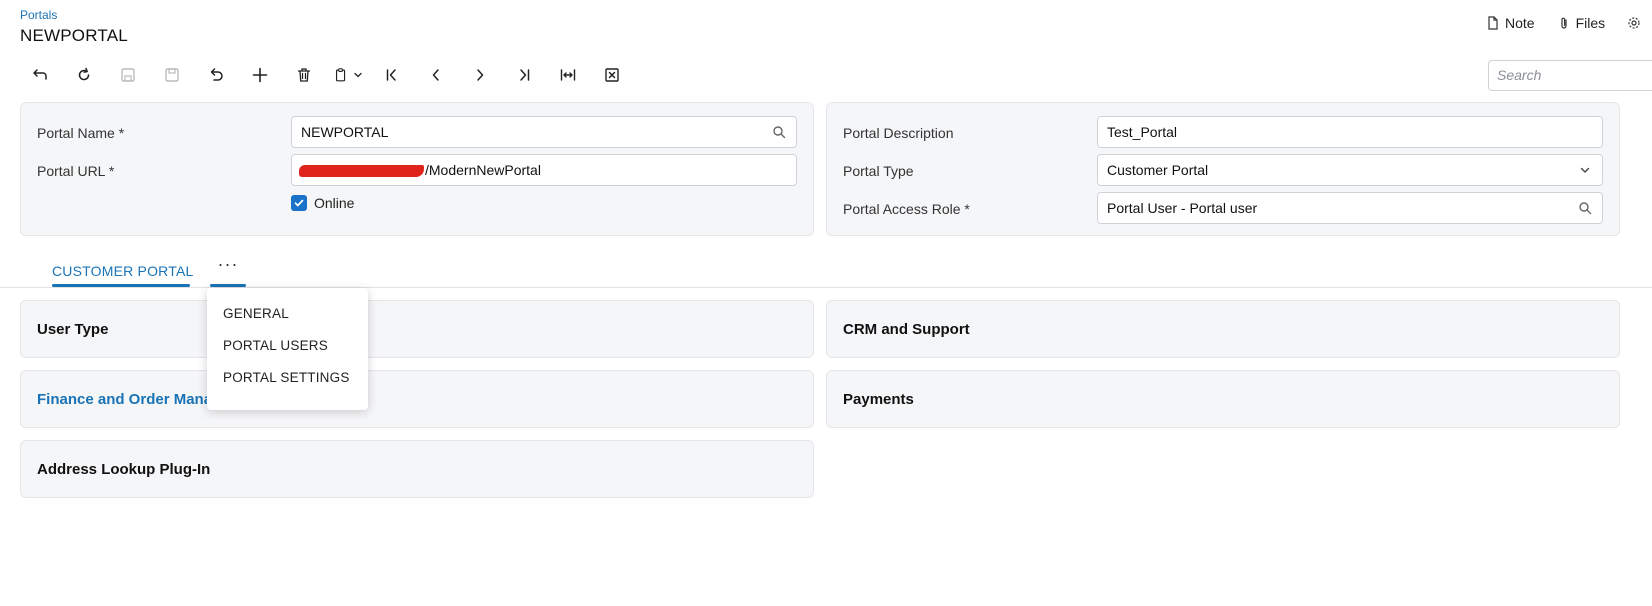  I want to click on portal-description-field: Test_Portal, so click(1350, 132).